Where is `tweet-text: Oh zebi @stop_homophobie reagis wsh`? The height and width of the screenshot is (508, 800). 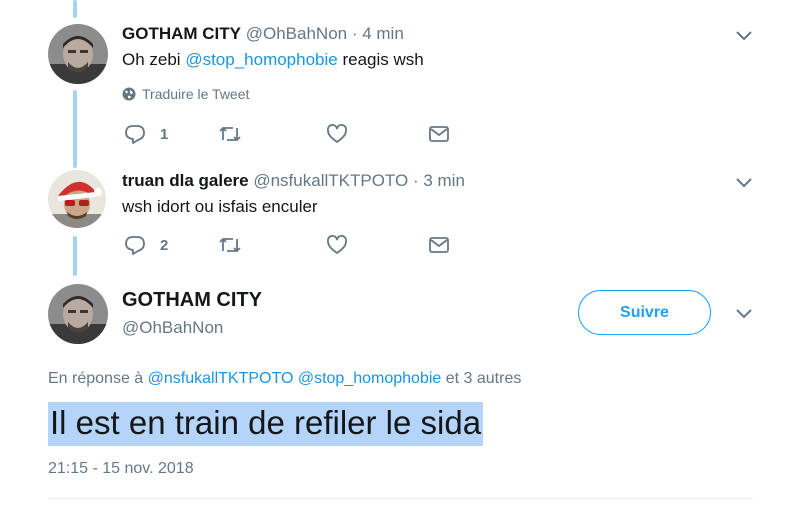 tweet-text: Oh zebi @stop_homophobie reagis wsh is located at coordinates (273, 60).